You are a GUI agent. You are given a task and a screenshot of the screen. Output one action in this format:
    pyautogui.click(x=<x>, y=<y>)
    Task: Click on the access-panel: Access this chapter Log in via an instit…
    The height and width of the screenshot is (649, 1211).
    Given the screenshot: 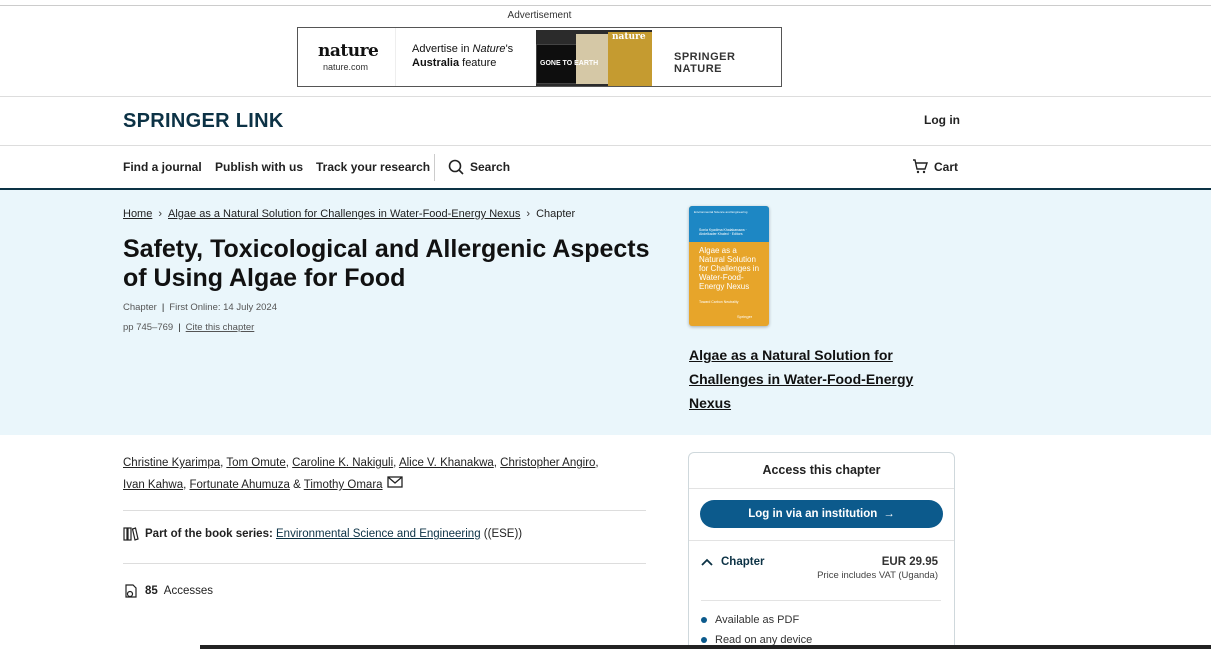 What is the action you would take?
    pyautogui.click(x=821, y=550)
    